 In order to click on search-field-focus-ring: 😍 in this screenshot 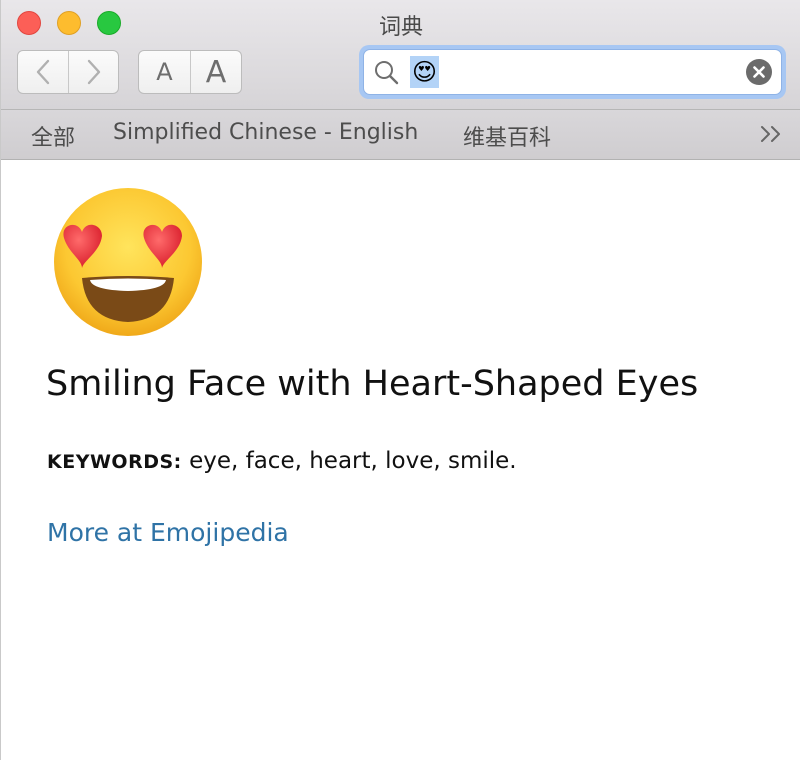, I will do `click(572, 72)`.